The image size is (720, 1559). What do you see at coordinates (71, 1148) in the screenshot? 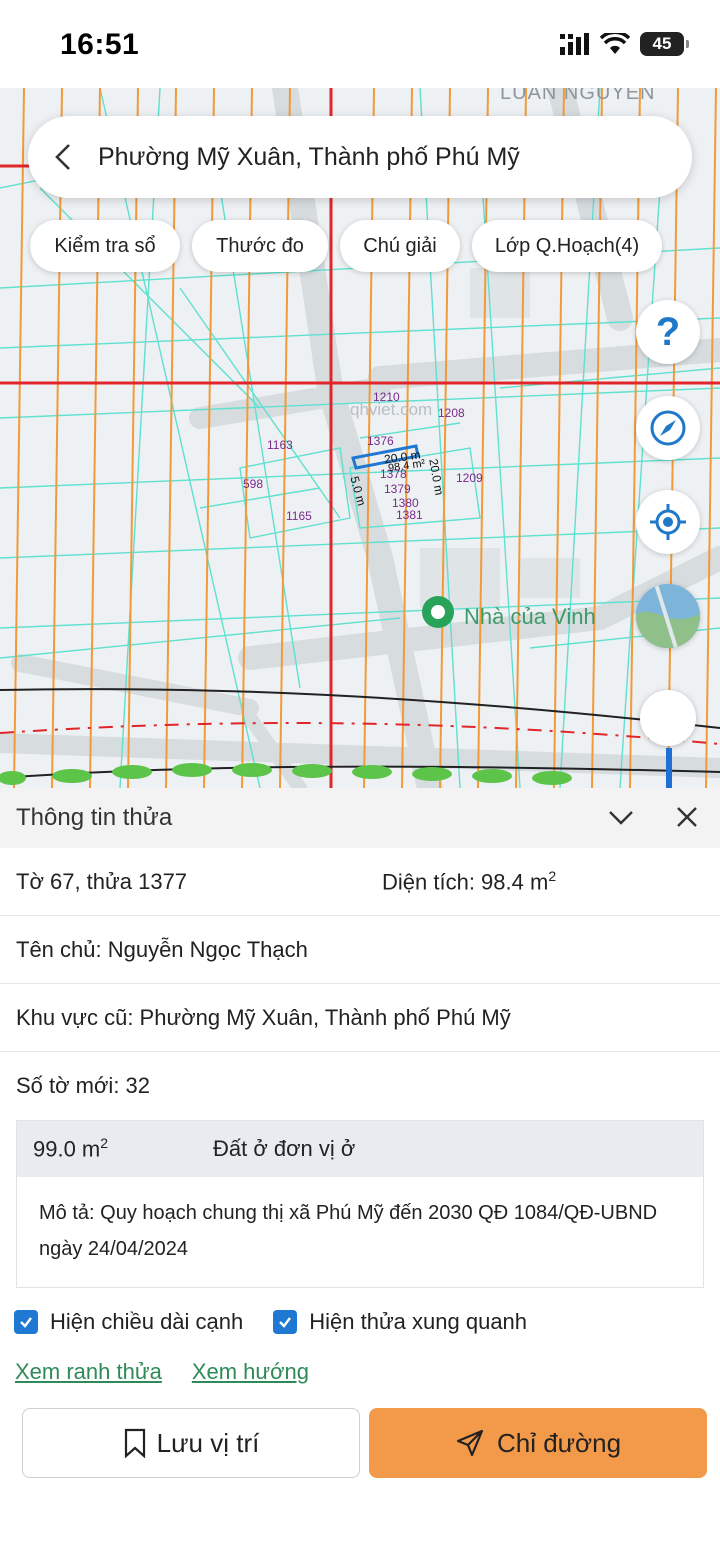
I see `planning-area: 99.0 m2` at bounding box center [71, 1148].